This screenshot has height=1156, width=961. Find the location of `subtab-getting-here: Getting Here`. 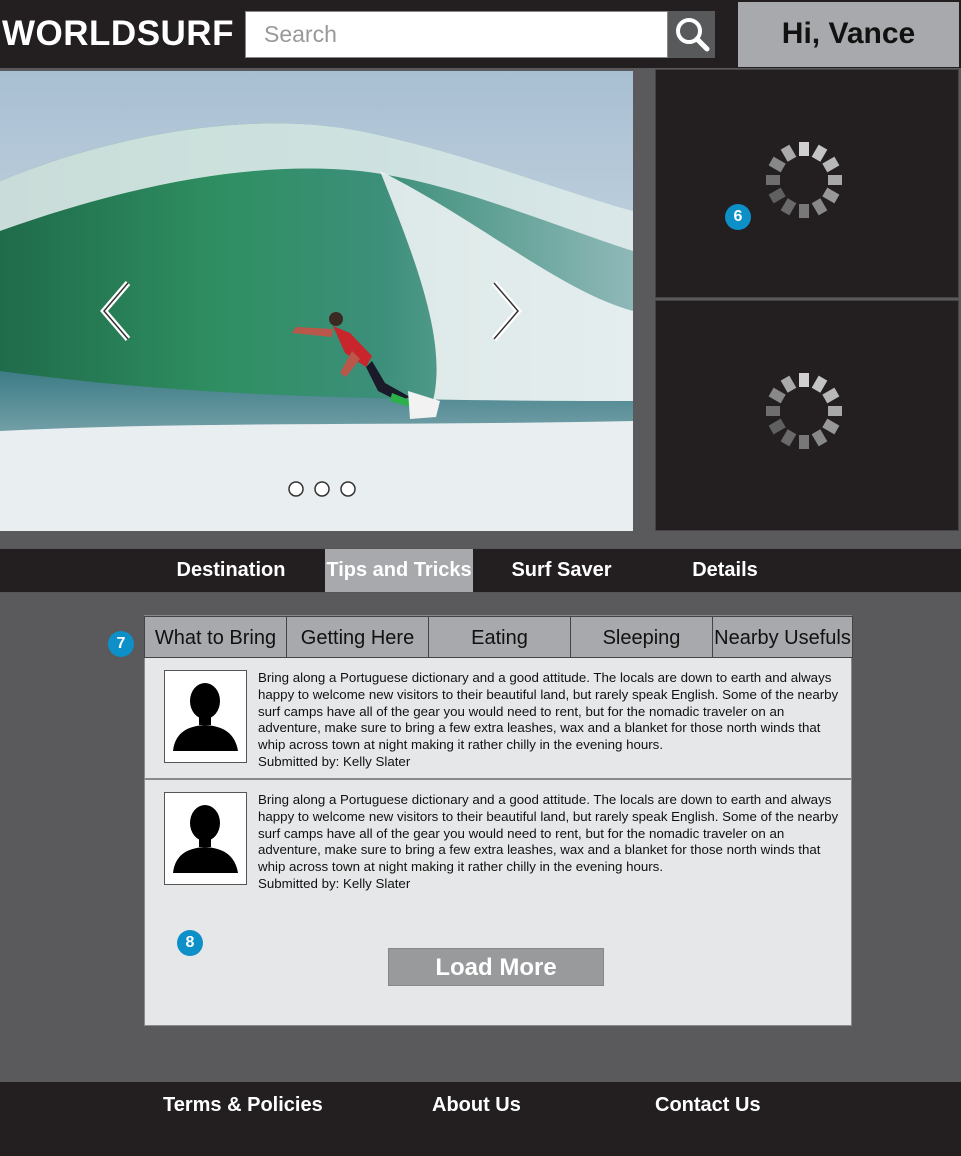

subtab-getting-here: Getting Here is located at coordinates (357, 637).